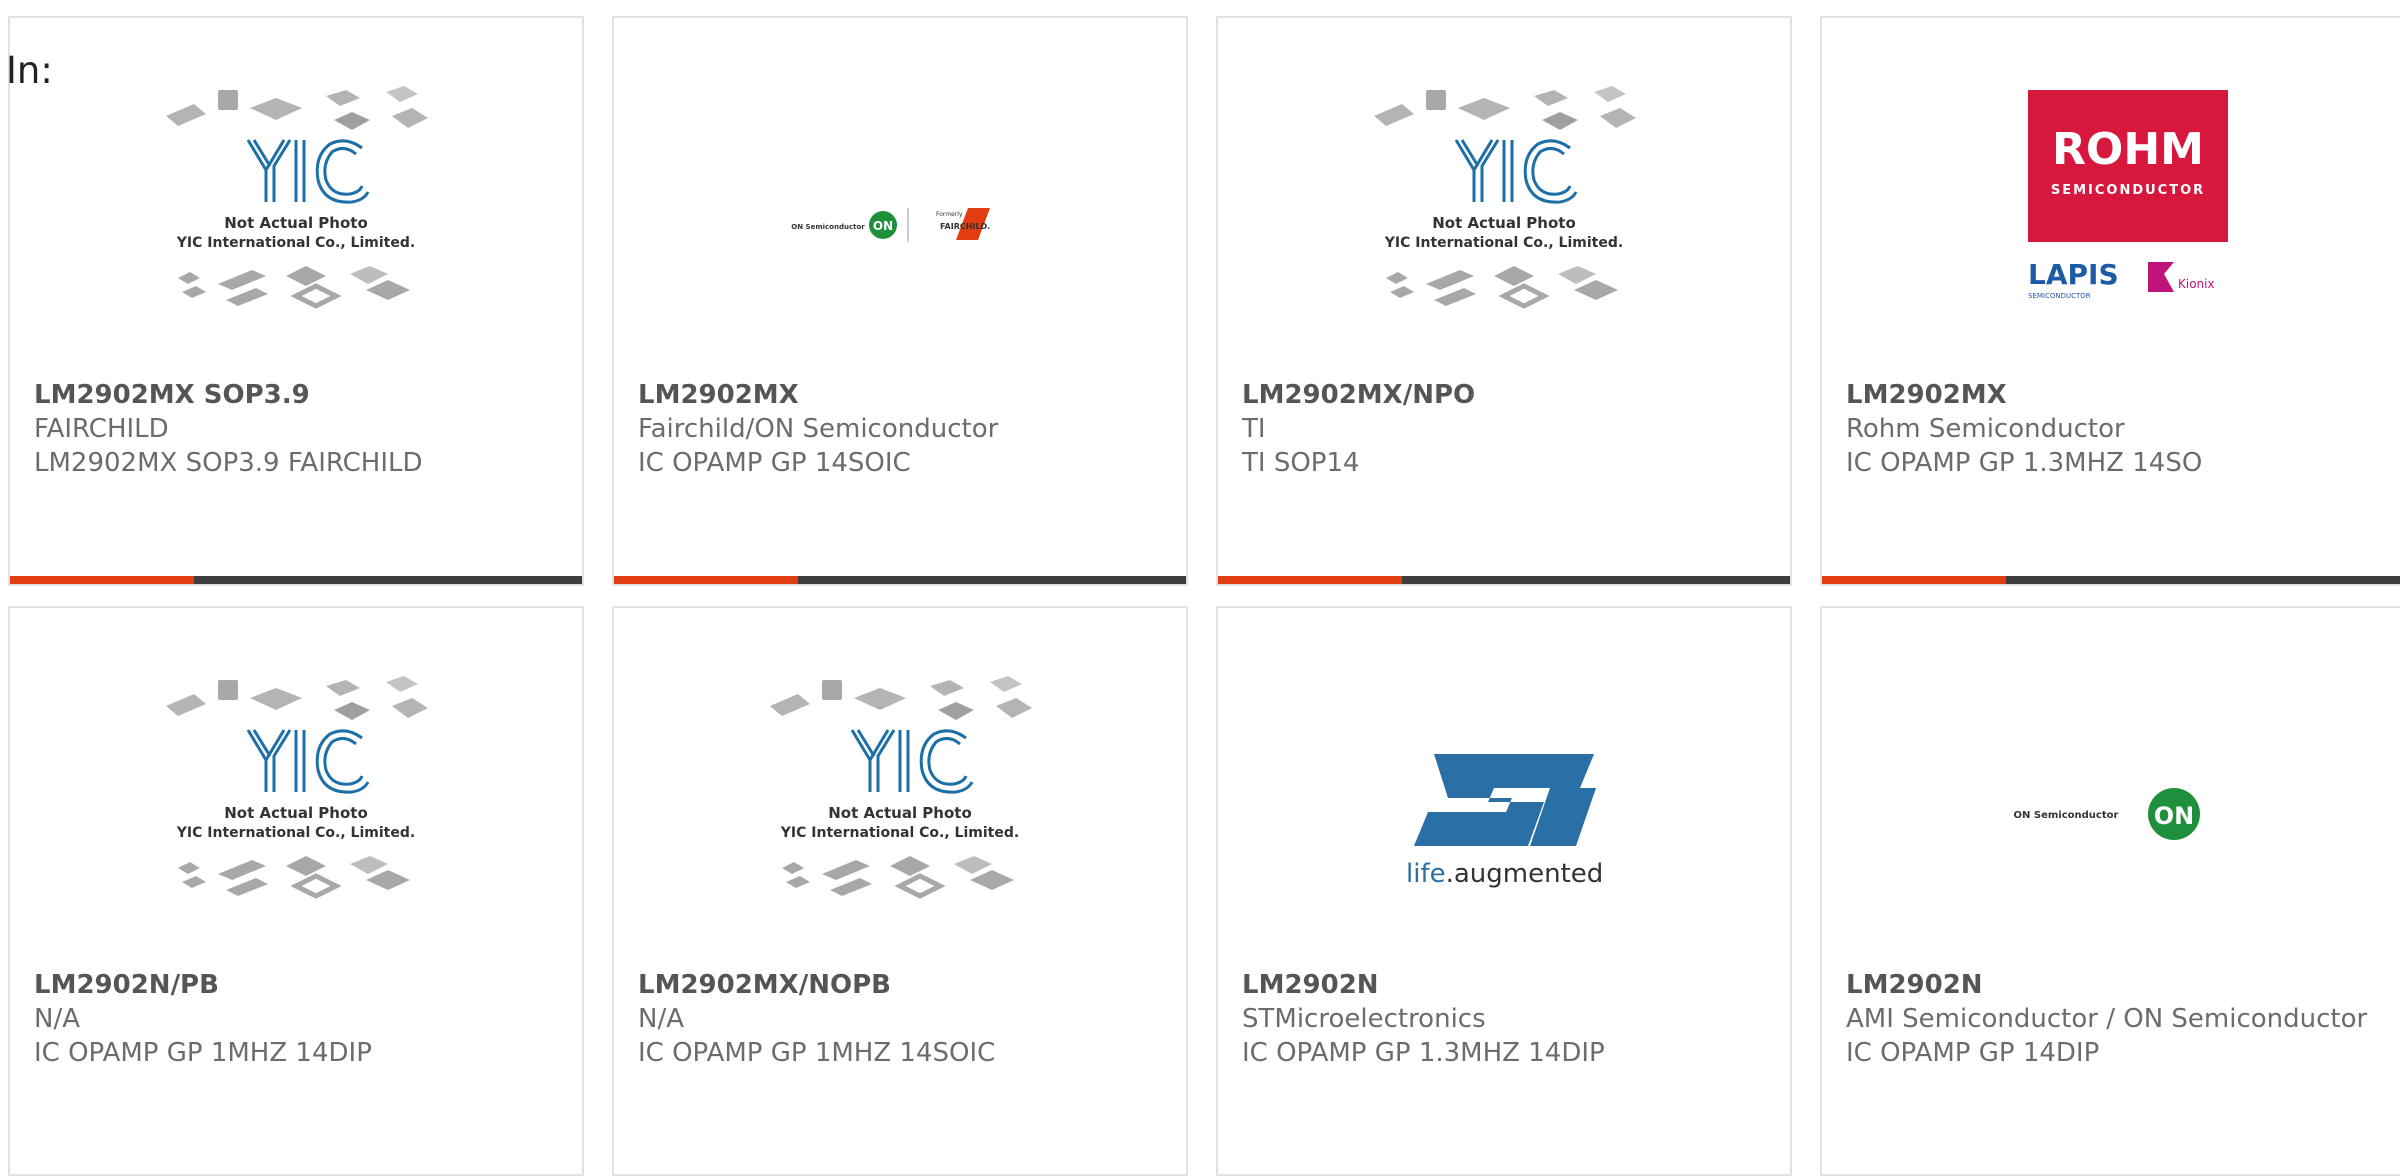  I want to click on description: TI SOP14, so click(1301, 463).